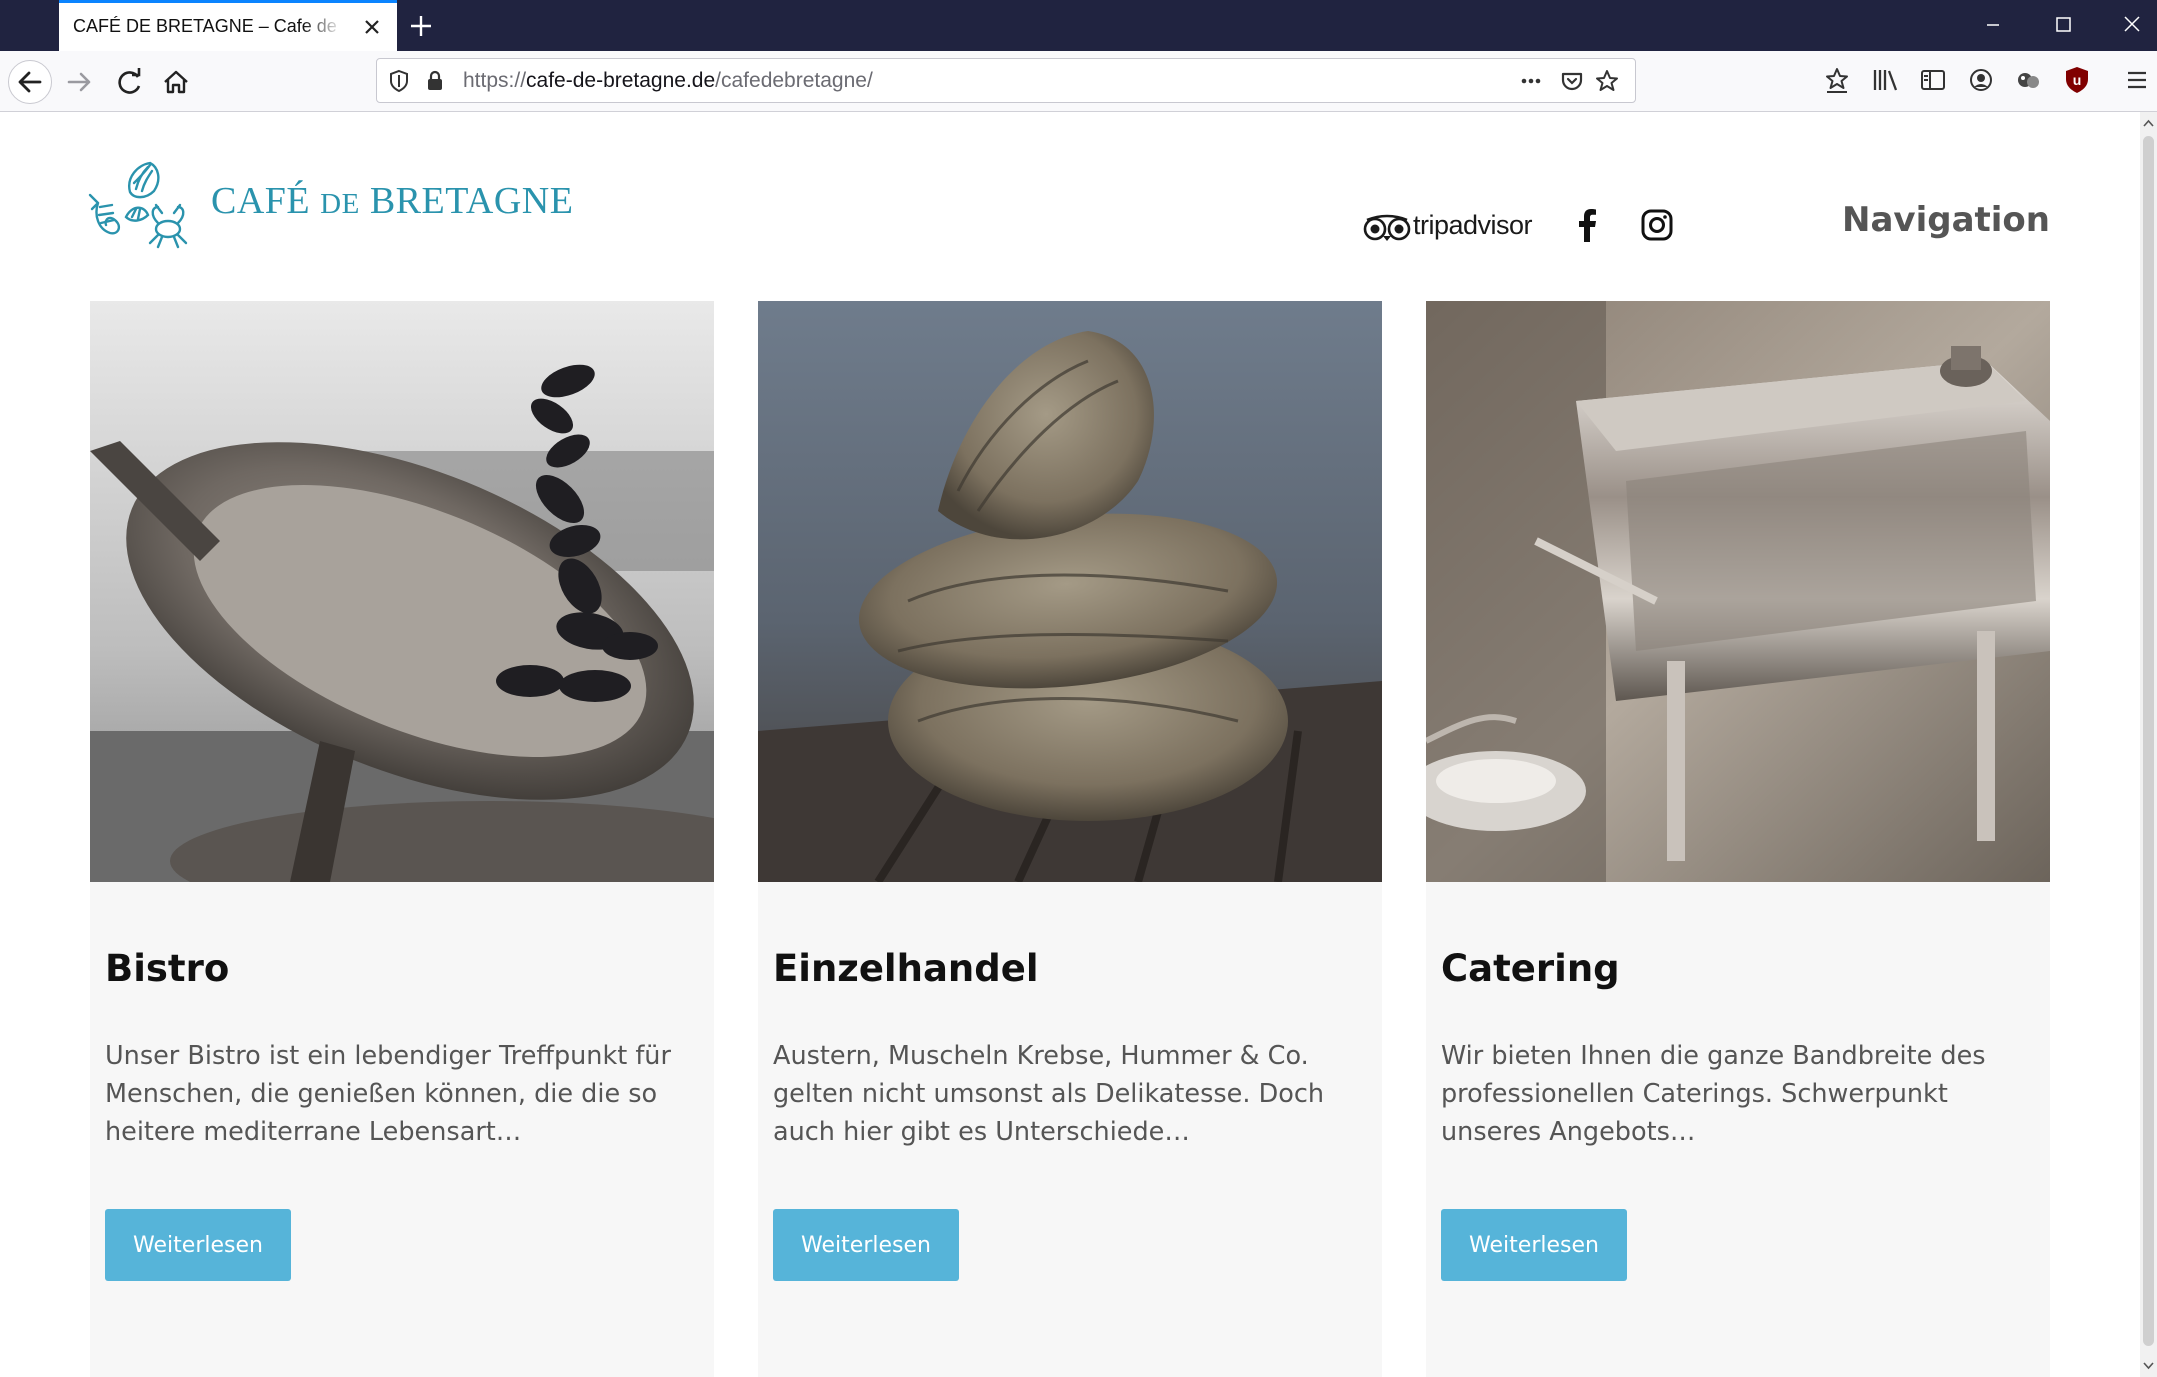 This screenshot has width=2157, height=1377. I want to click on maximize-icon, so click(2063, 25).